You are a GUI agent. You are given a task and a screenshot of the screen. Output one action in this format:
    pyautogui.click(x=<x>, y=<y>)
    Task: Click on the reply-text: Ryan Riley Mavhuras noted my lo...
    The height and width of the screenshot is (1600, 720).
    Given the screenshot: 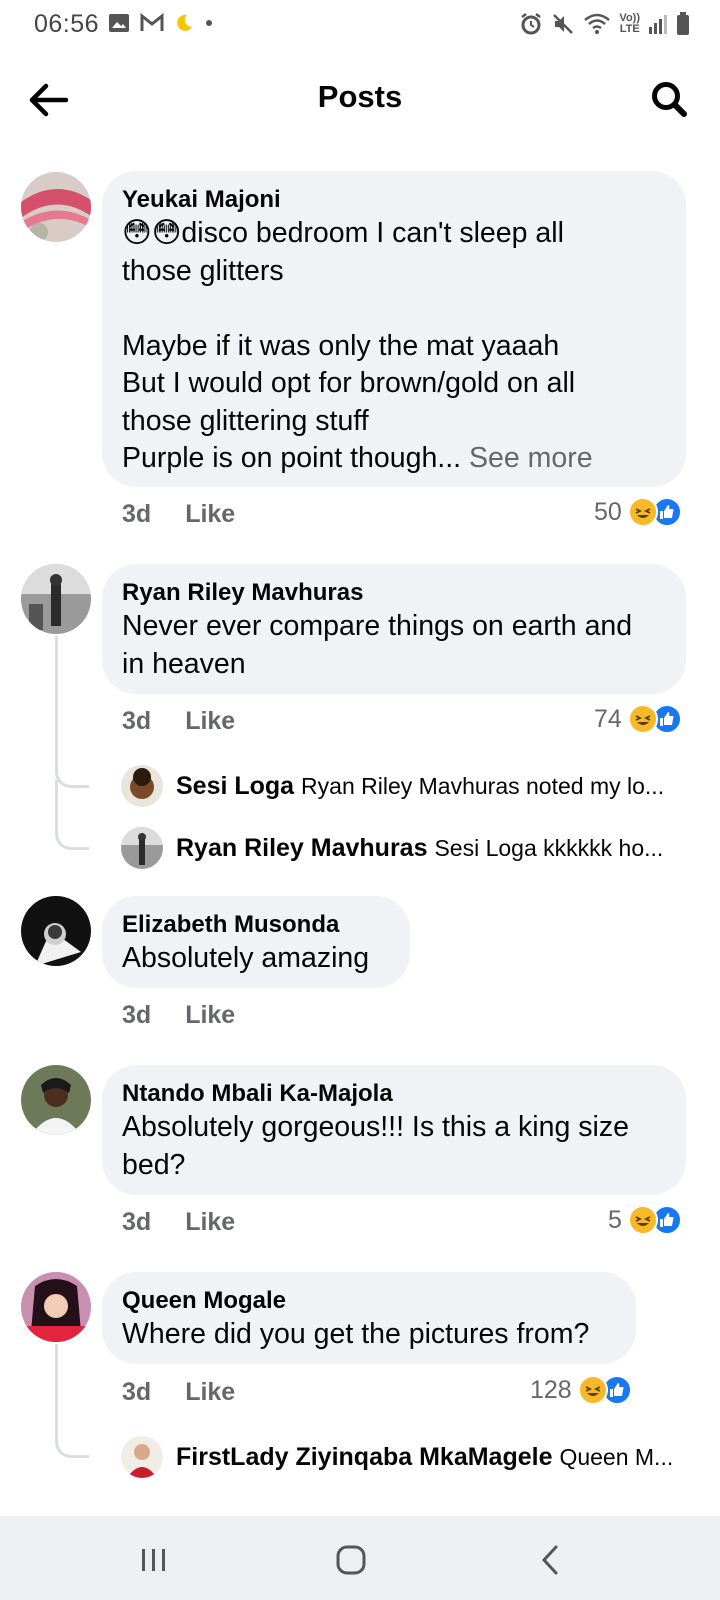 What is the action you would take?
    pyautogui.click(x=483, y=786)
    